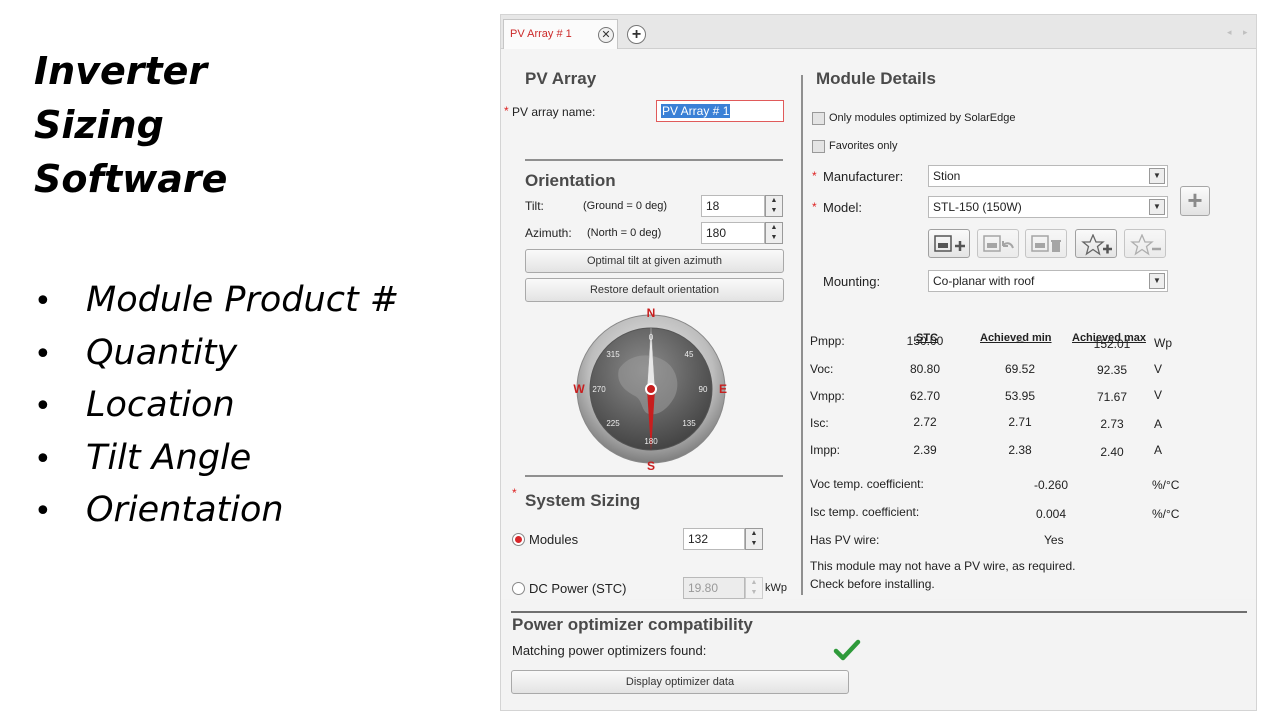 The image size is (1280, 720). I want to click on bullet-text: Orientation, so click(185, 510).